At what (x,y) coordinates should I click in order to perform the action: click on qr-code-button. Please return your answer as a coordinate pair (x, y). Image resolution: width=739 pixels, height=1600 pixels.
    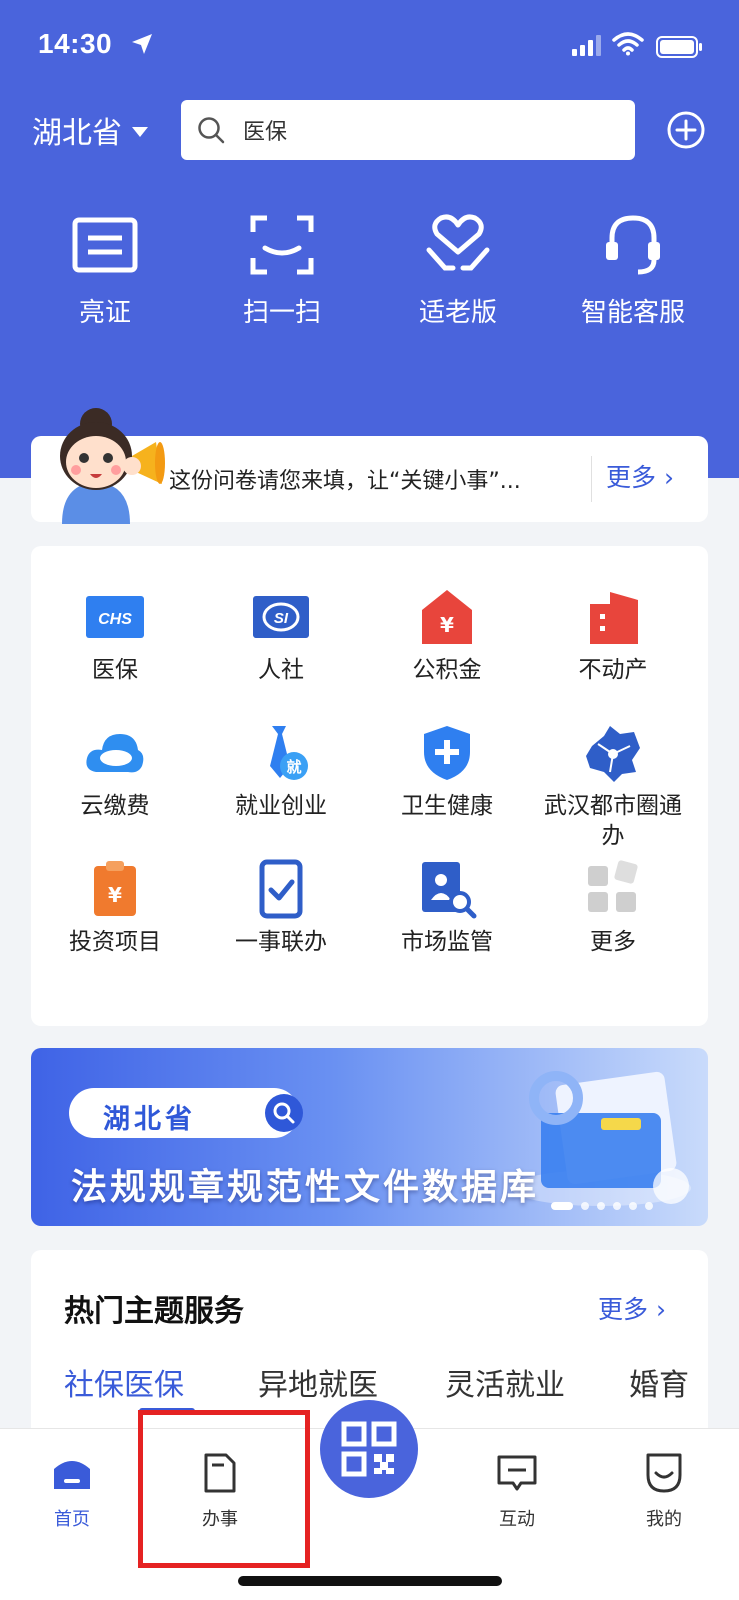
    Looking at the image, I should click on (369, 1449).